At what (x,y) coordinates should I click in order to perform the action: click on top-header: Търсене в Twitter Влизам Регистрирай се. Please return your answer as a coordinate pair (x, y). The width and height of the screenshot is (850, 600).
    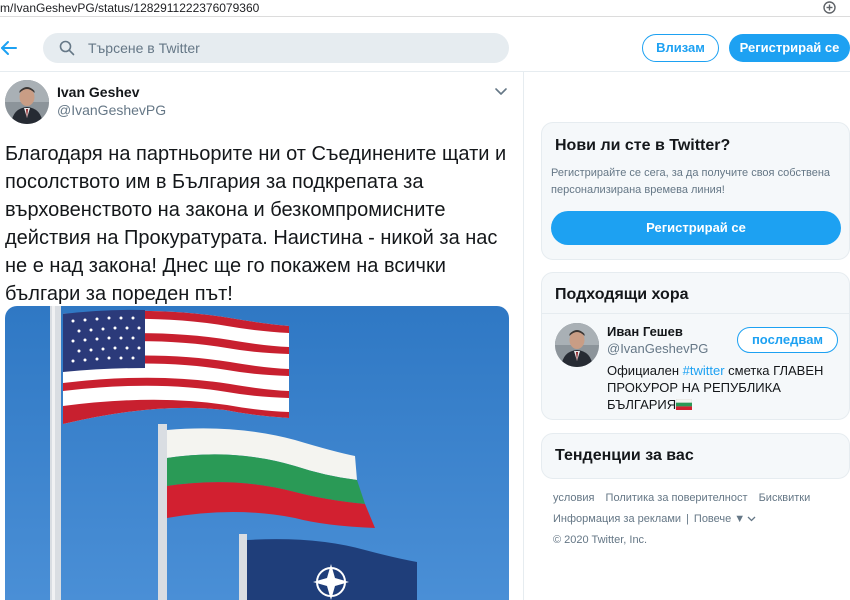
    Looking at the image, I should click on (425, 48).